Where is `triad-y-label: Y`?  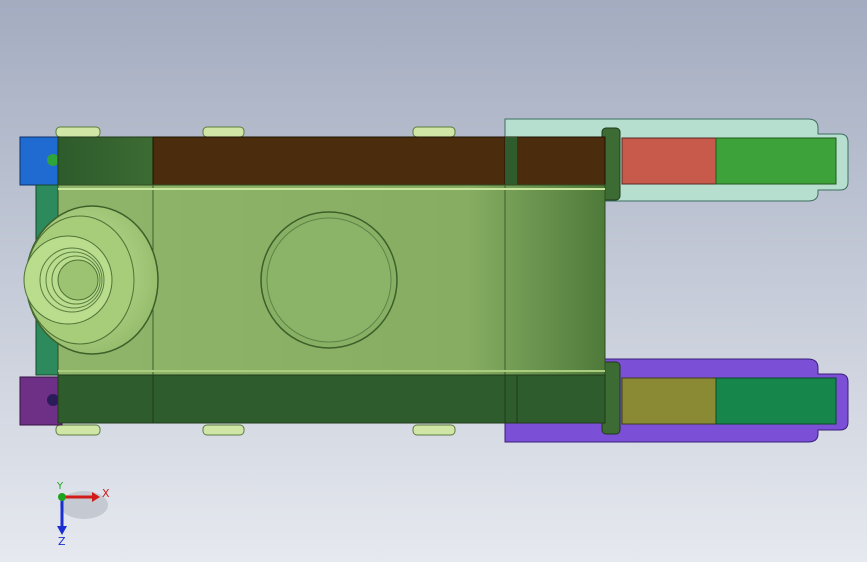 triad-y-label: Y is located at coordinates (60, 486).